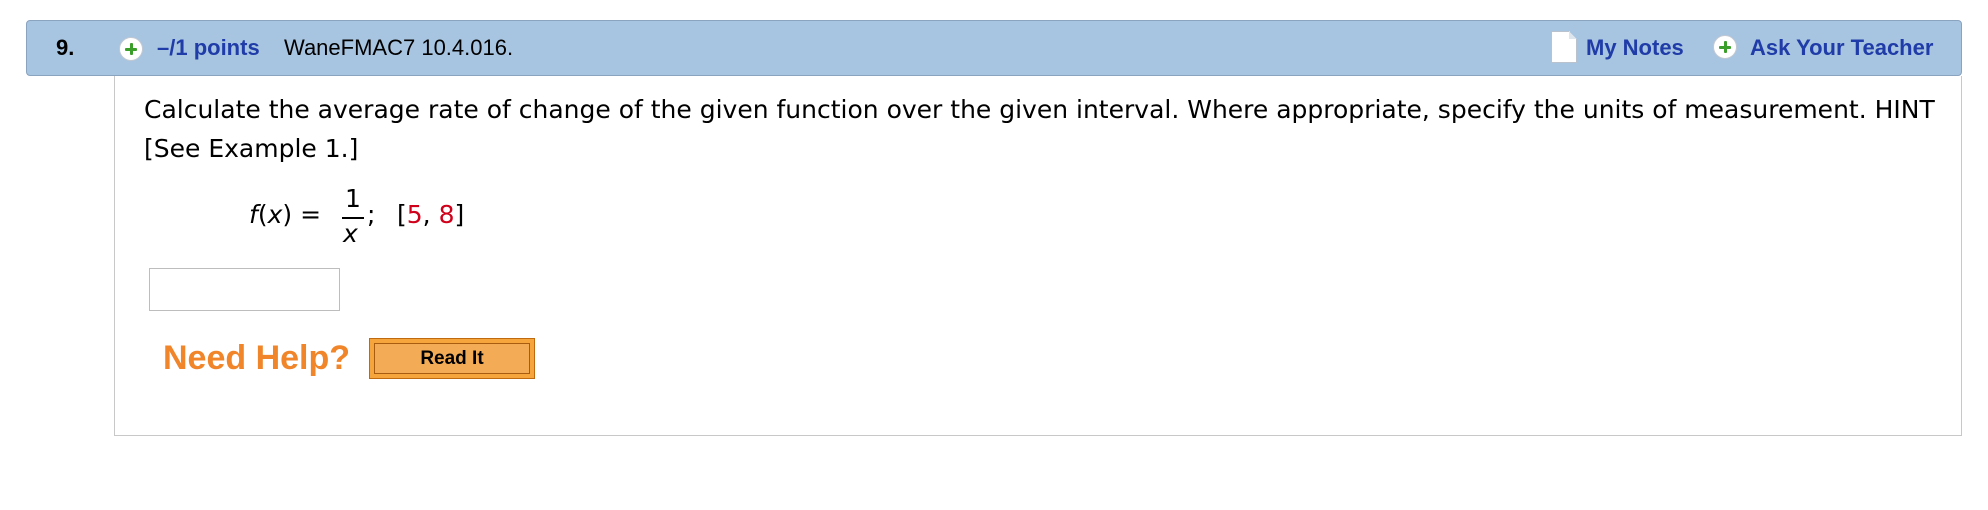  I want to click on interval-open-bracket: [, so click(402, 214).